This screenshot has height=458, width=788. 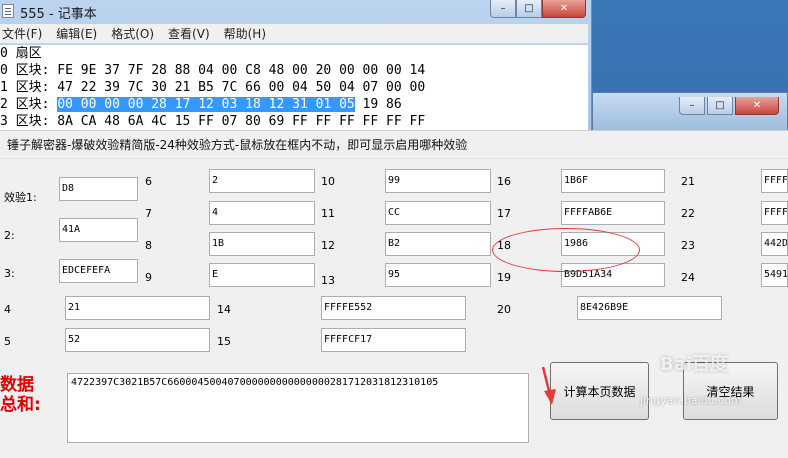 What do you see at coordinates (438, 275) in the screenshot?
I see `checksum-field-13: 95` at bounding box center [438, 275].